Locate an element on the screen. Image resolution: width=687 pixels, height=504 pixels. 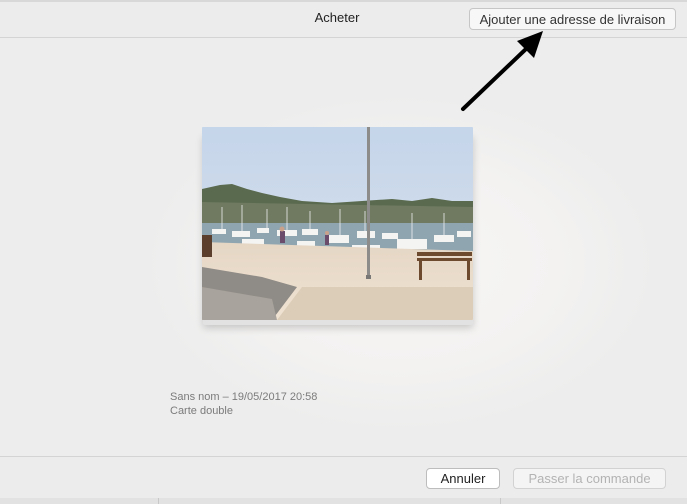
place-order-button: Passer la commande is located at coordinates (589, 478).